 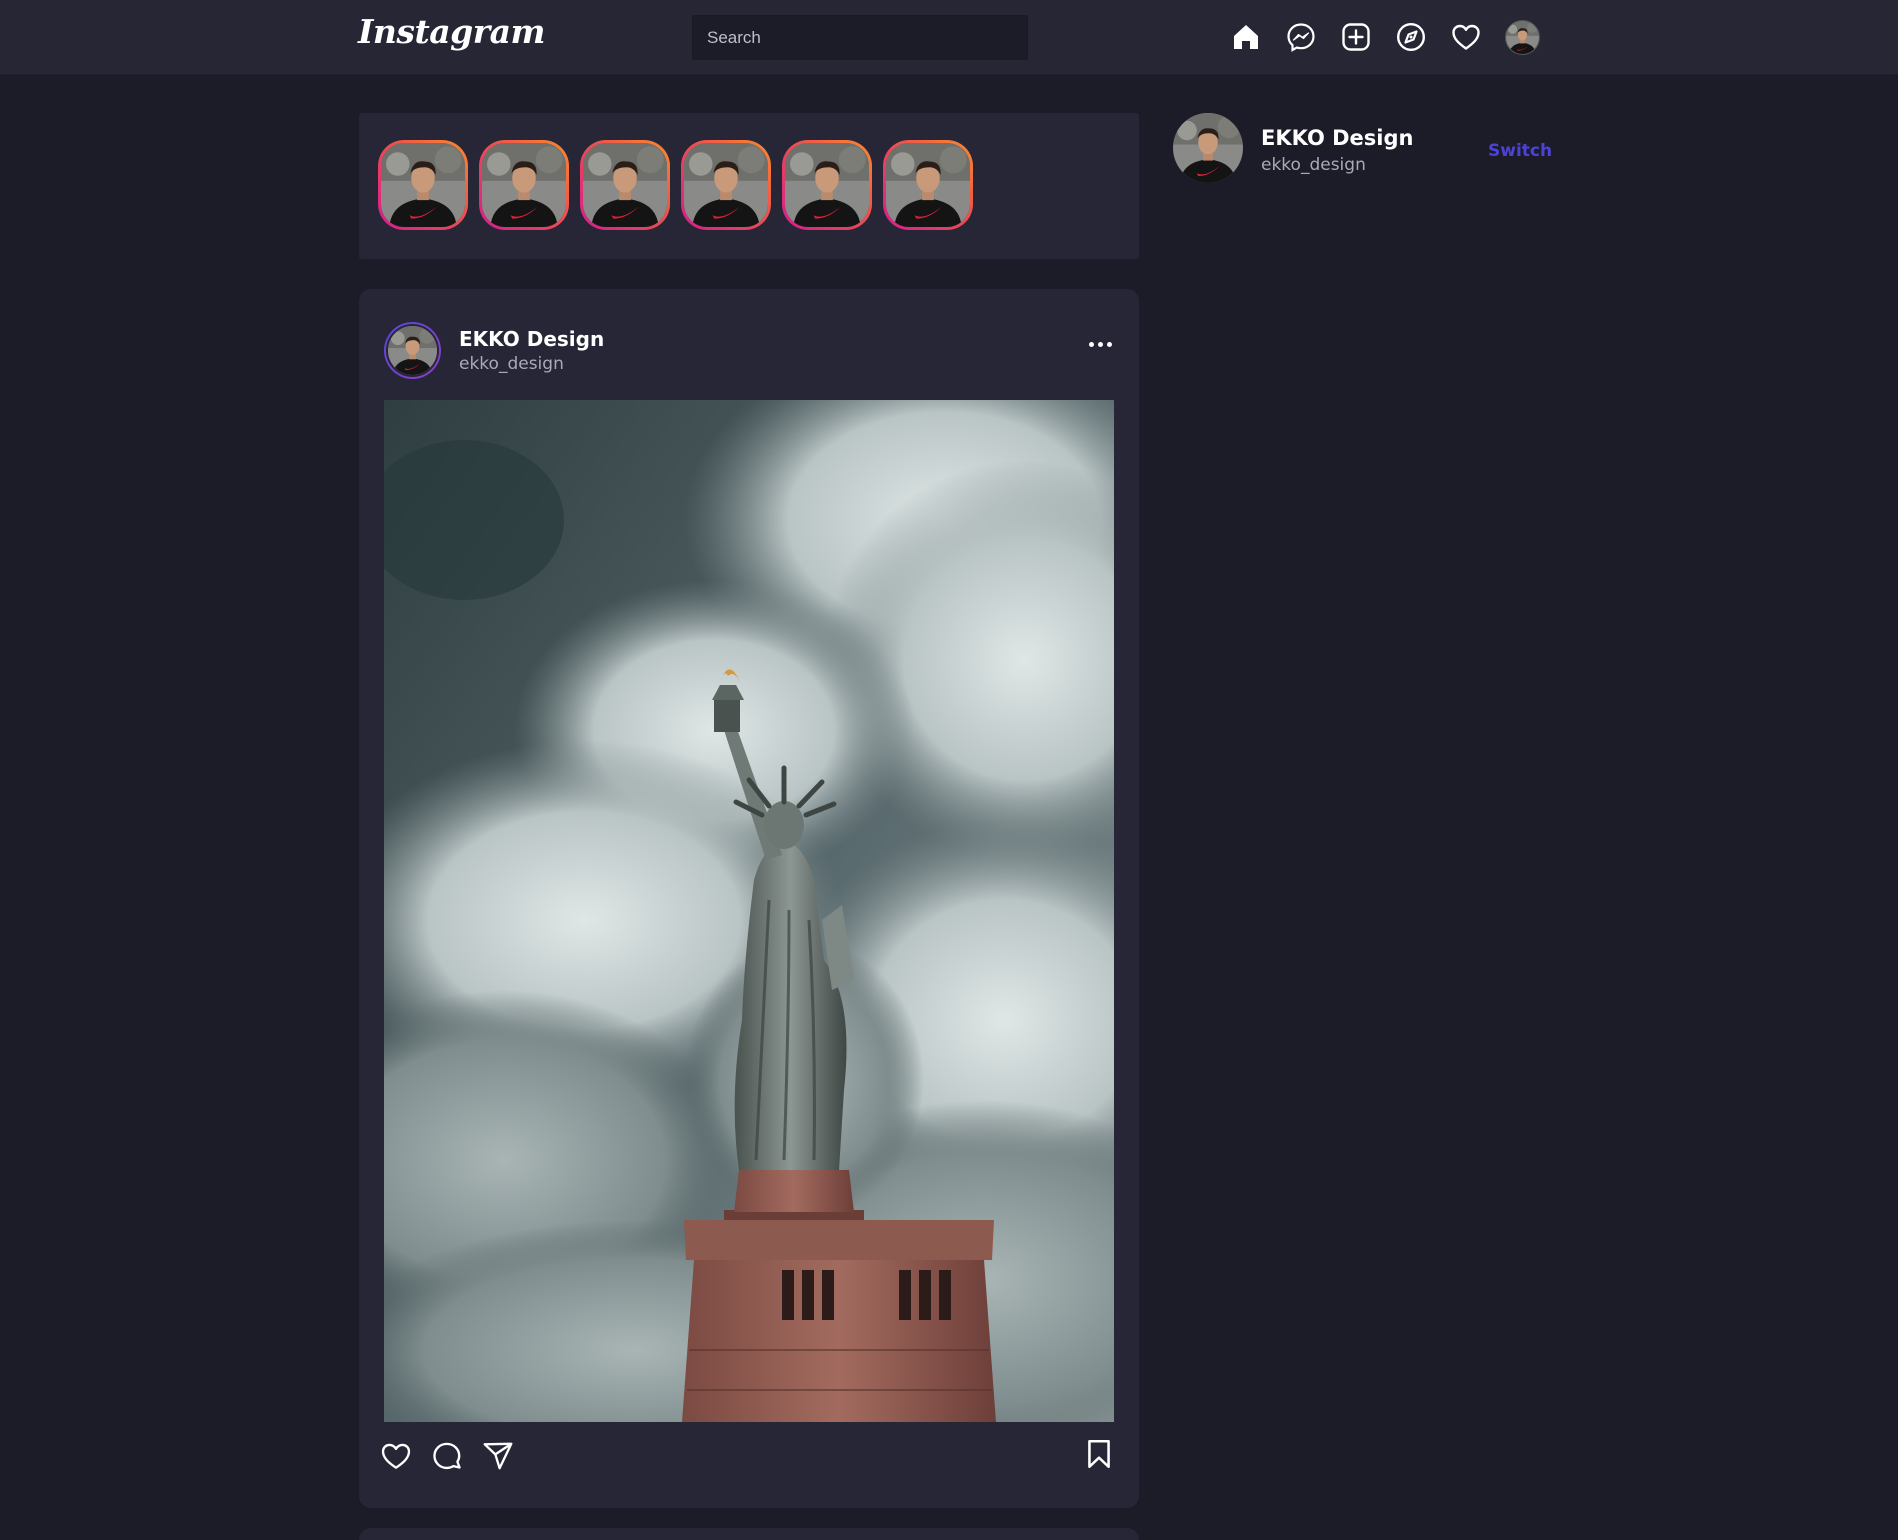 I want to click on post-author-name: EKKO Design, so click(x=531, y=339).